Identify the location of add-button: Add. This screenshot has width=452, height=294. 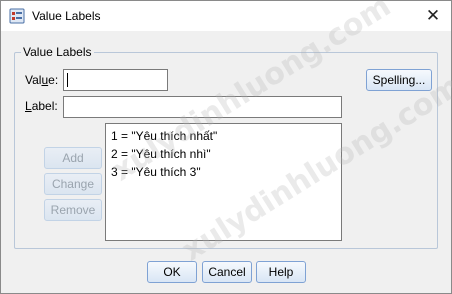
(73, 158).